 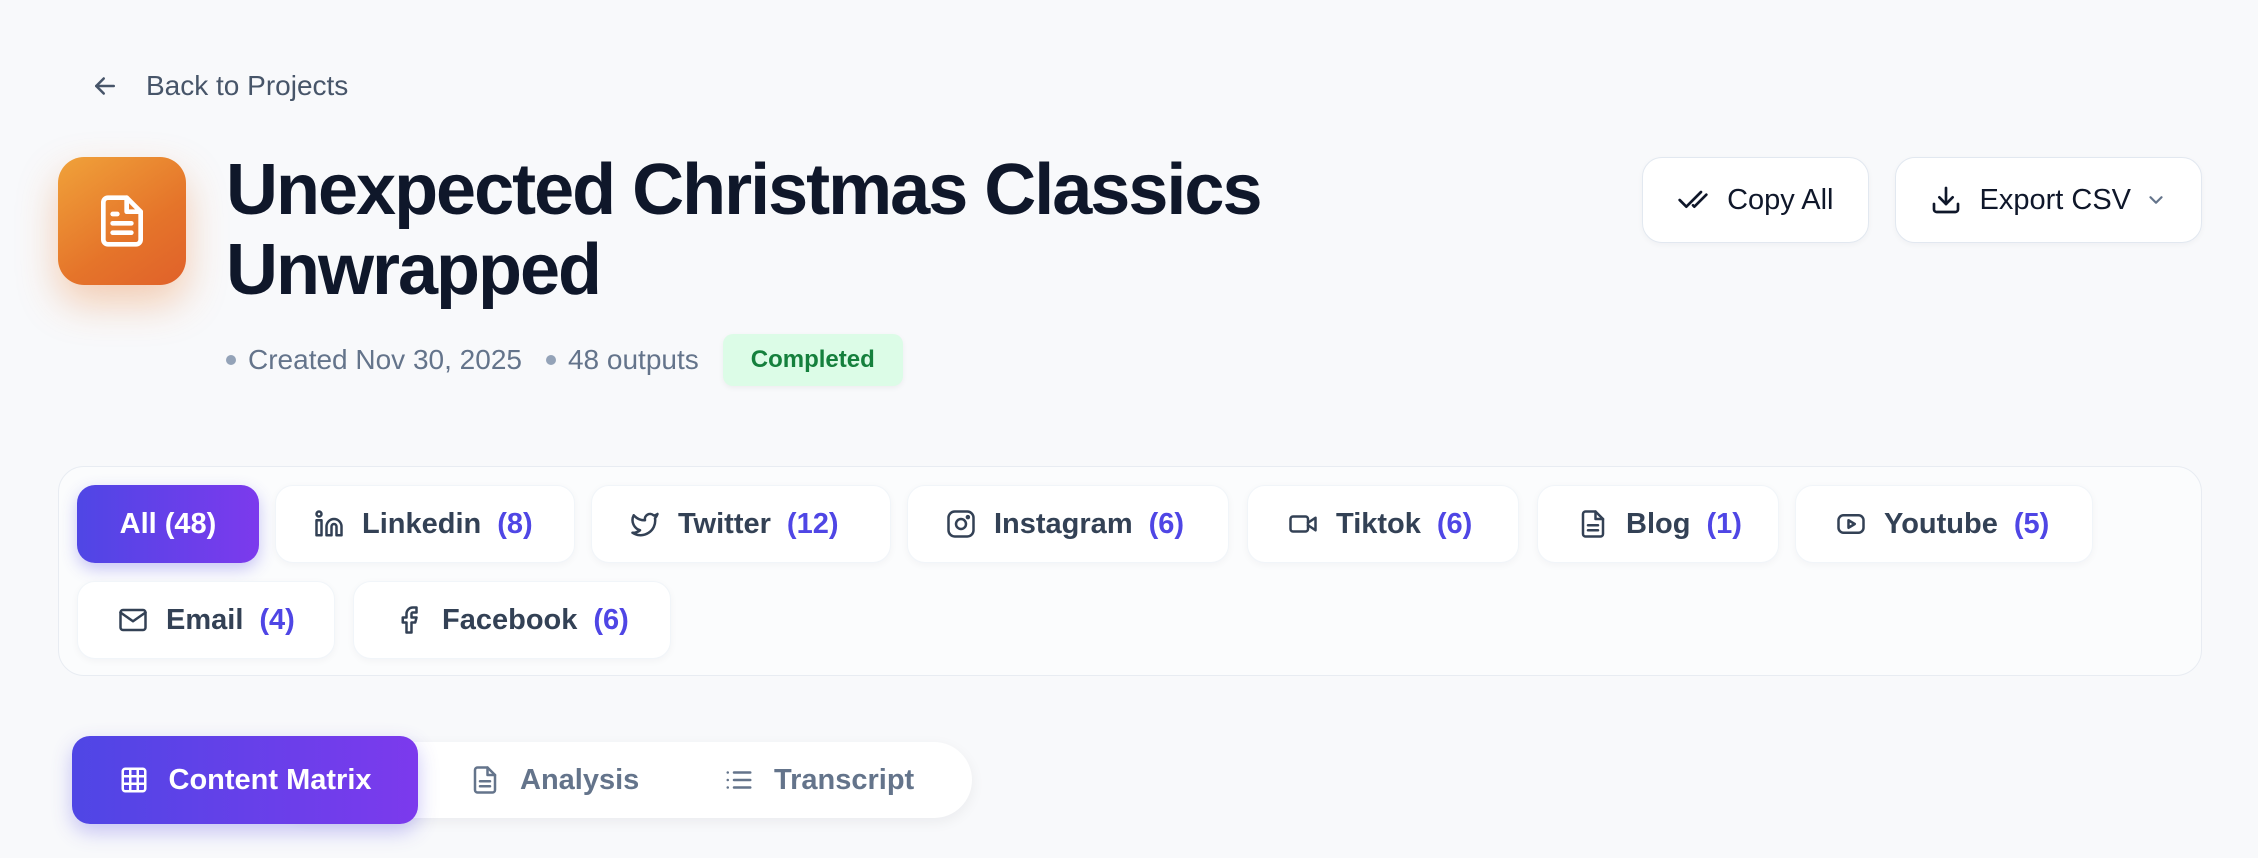 What do you see at coordinates (515, 523) in the screenshot?
I see `filter-count: (8)` at bounding box center [515, 523].